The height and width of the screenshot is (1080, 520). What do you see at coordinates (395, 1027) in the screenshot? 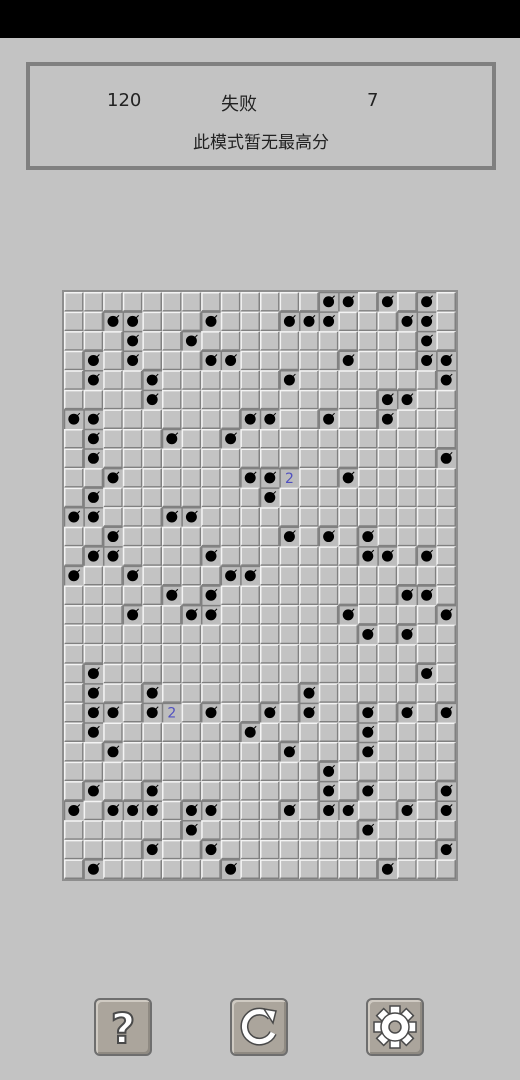
I see `settings-button` at bounding box center [395, 1027].